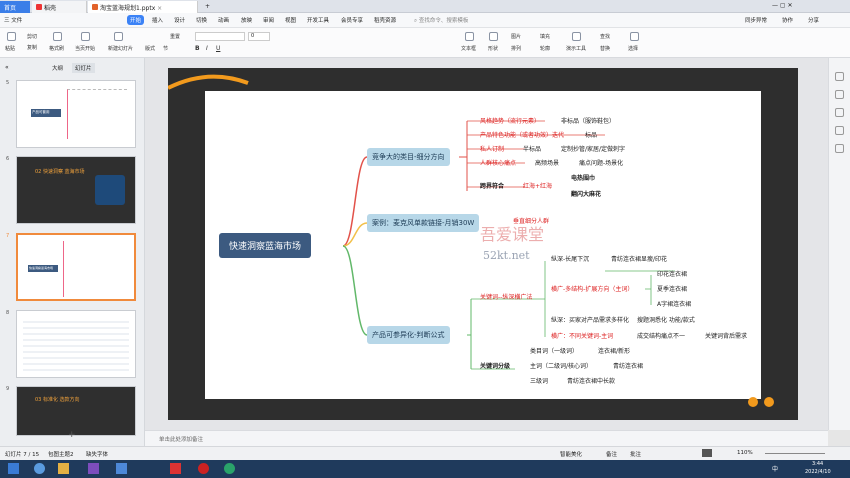 The width and height of the screenshot is (850, 478). Describe the element at coordinates (516, 36) in the screenshot. I see `image-button: 图片` at that location.